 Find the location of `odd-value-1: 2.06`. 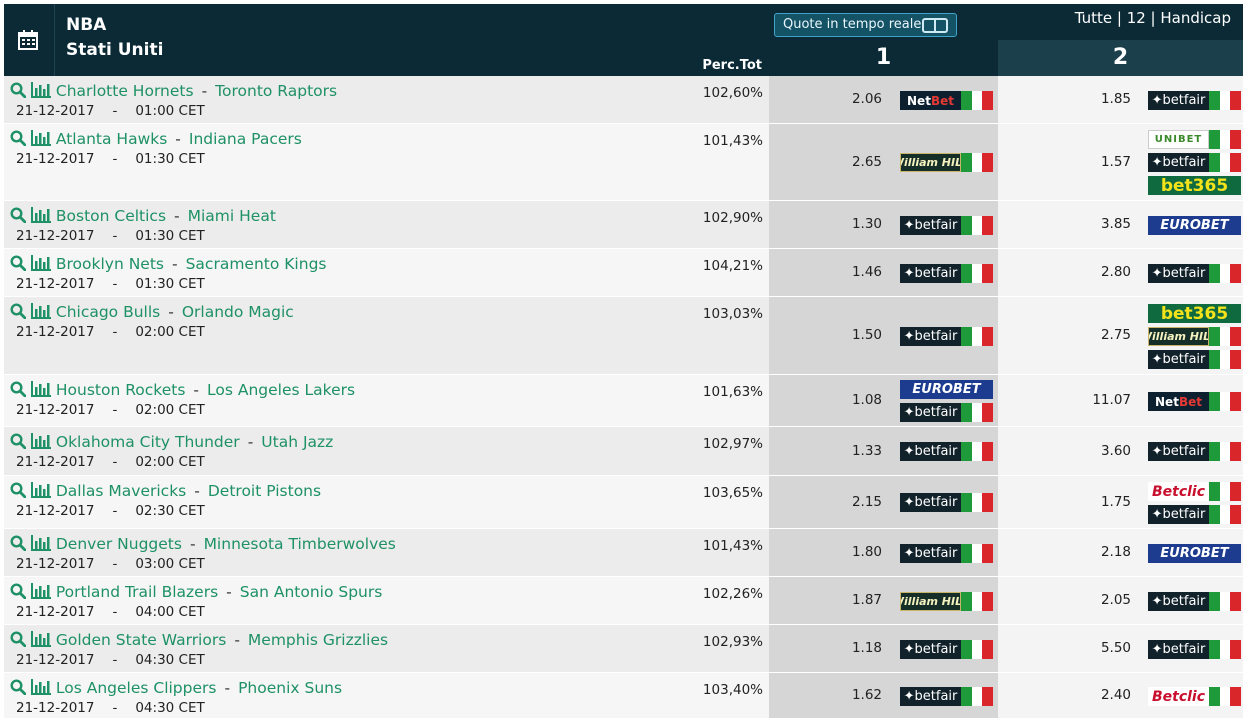

odd-value-1: 2.06 is located at coordinates (867, 99).